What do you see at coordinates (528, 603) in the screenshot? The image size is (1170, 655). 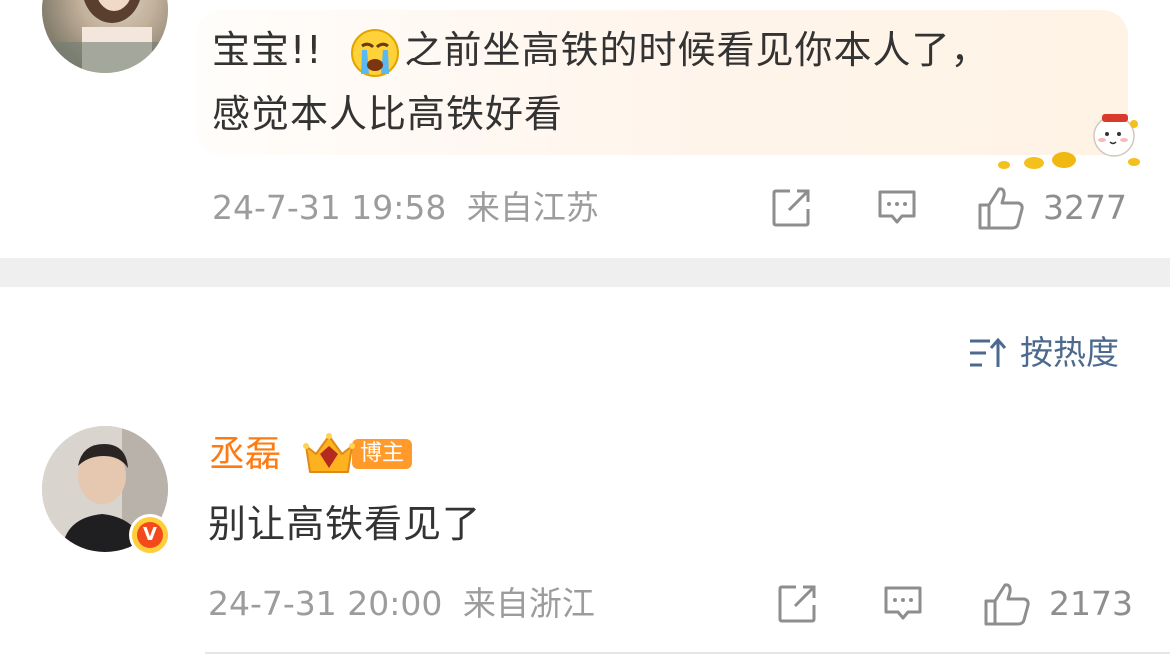 I see `comment-2-location: 来自浙江` at bounding box center [528, 603].